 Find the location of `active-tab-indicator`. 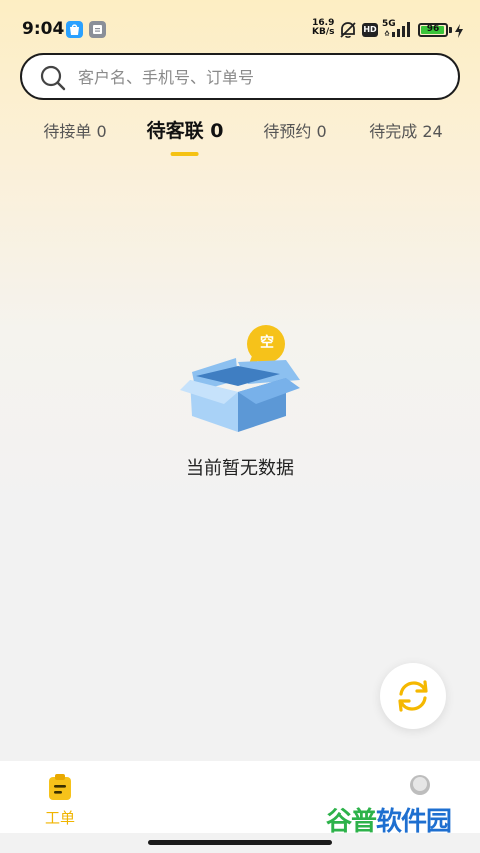

active-tab-indicator is located at coordinates (185, 154).